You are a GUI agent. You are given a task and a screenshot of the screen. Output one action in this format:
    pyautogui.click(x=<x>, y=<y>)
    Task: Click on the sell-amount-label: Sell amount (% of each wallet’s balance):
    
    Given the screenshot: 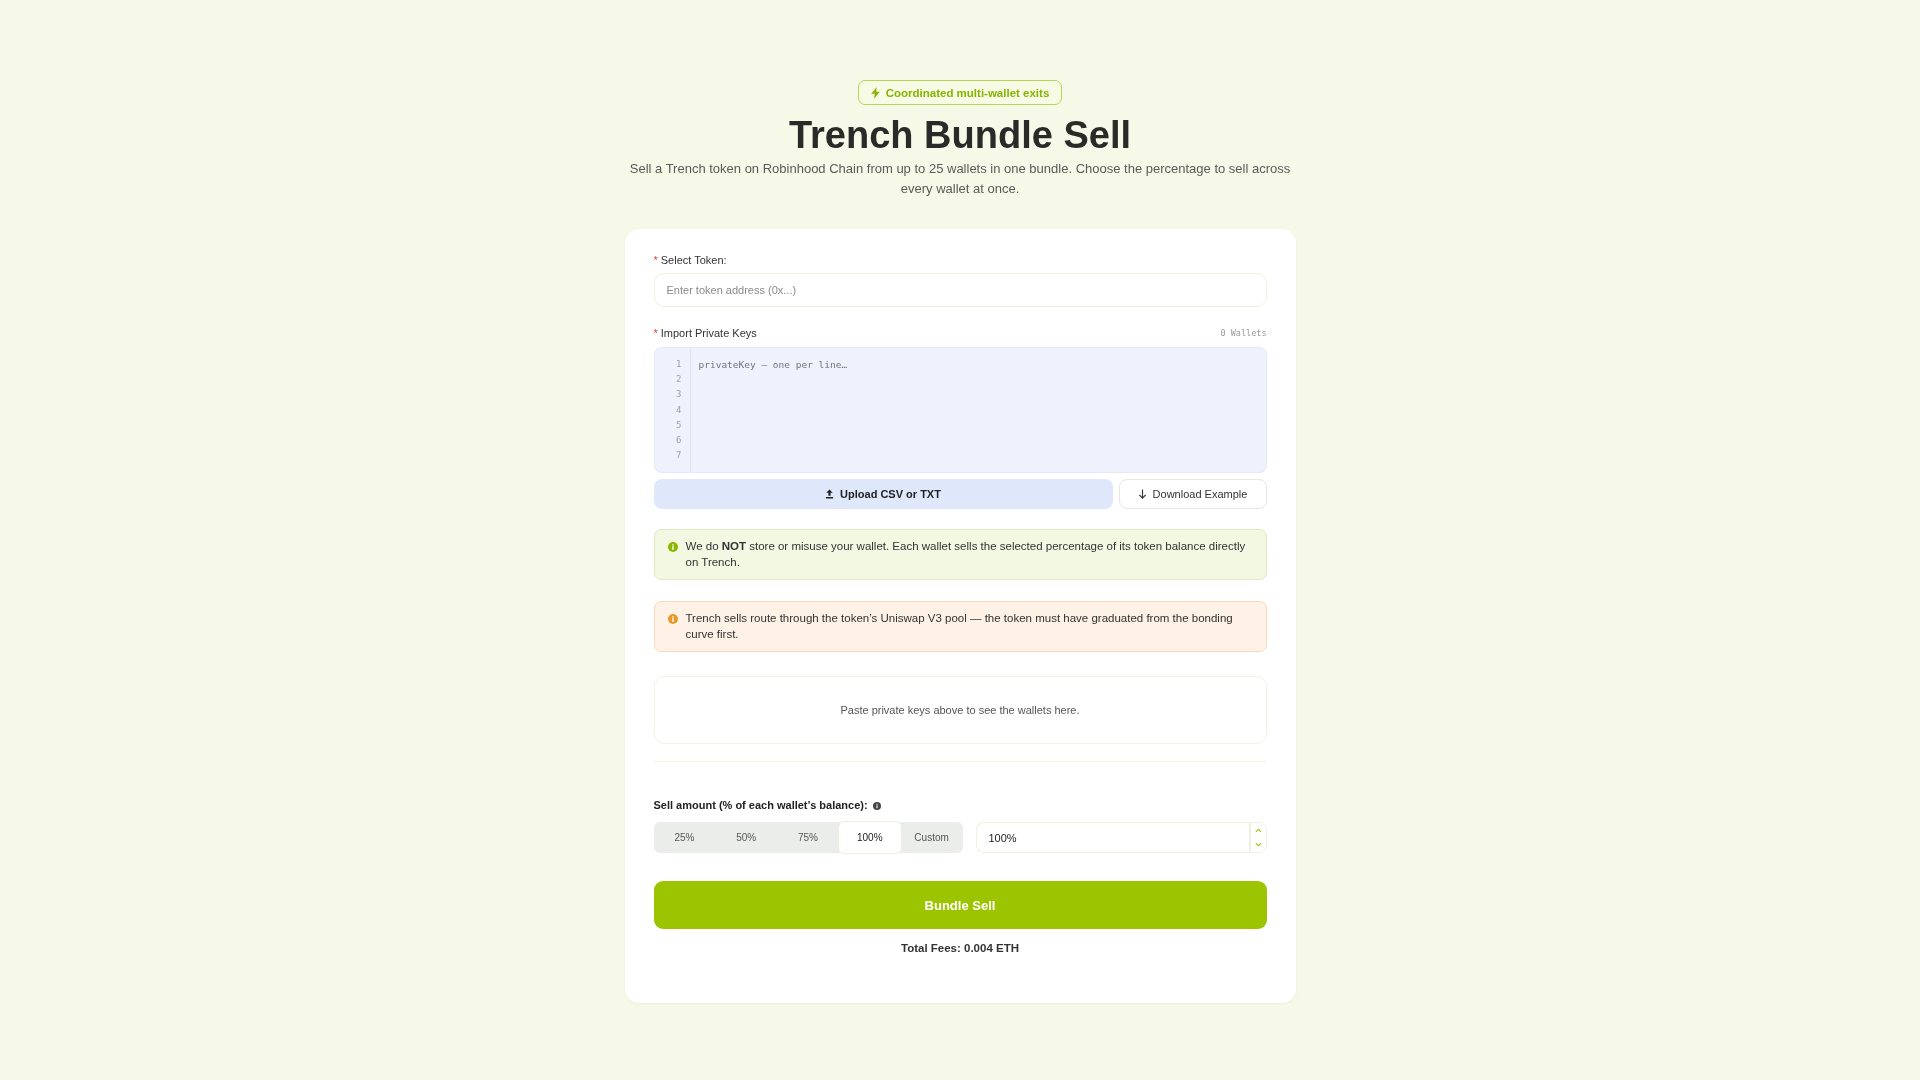 What is the action you would take?
    pyautogui.click(x=760, y=805)
    